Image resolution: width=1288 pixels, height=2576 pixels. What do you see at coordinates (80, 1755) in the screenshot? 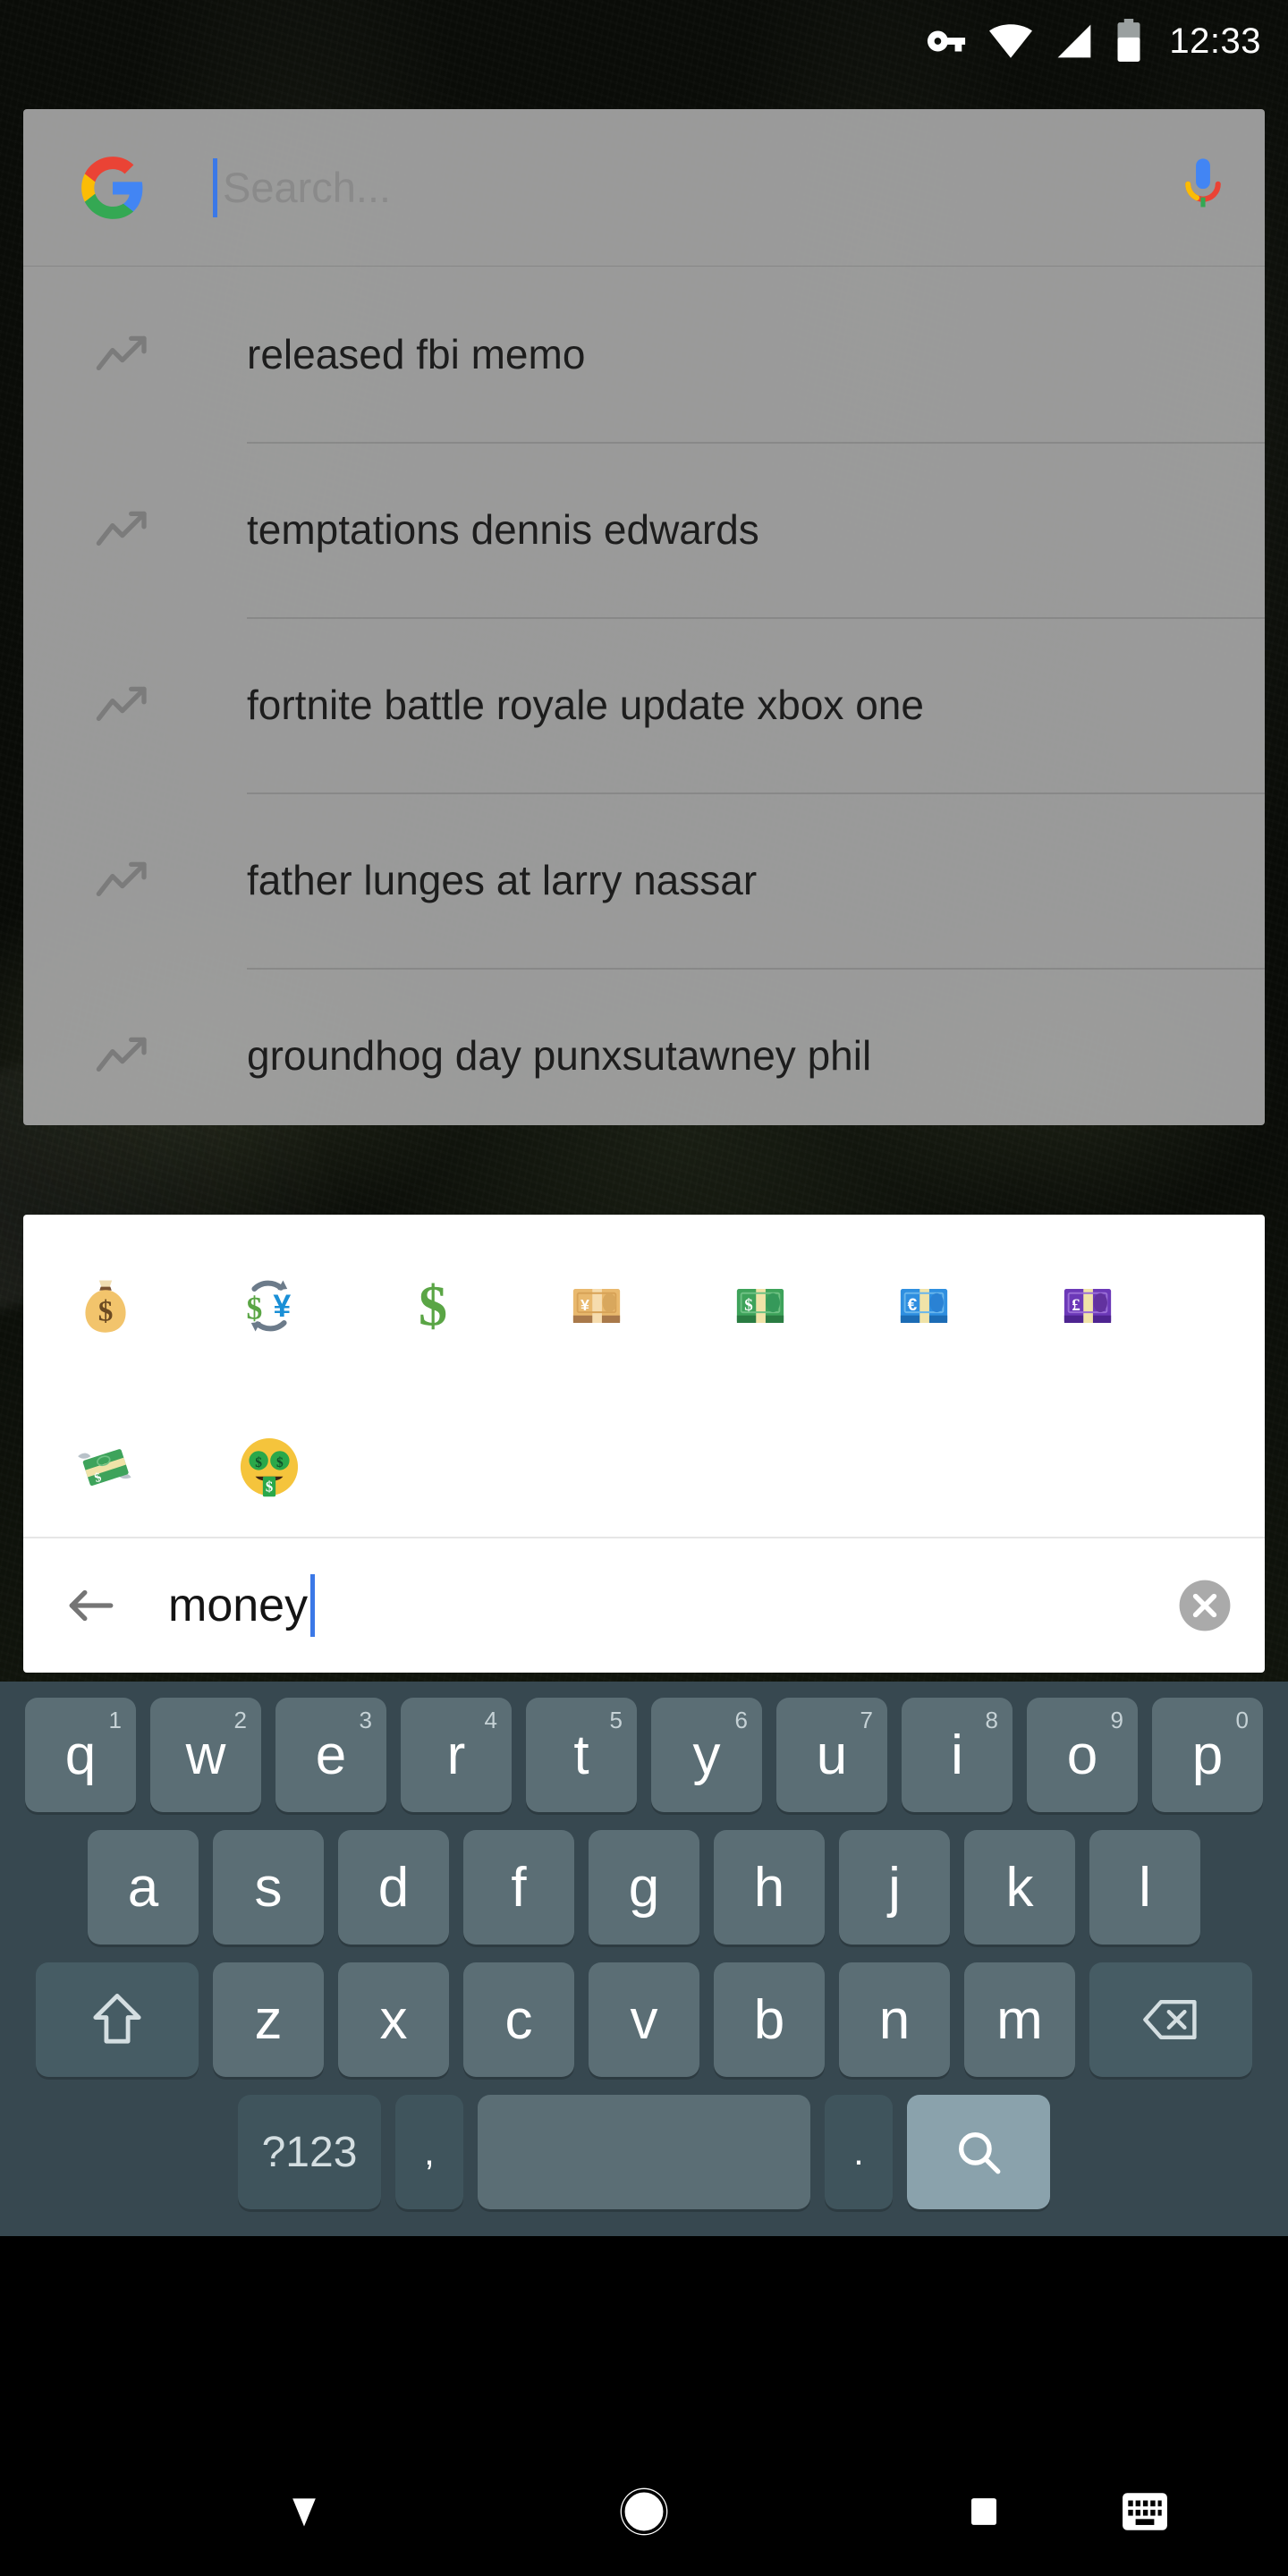
I see `key-q: 1q` at bounding box center [80, 1755].